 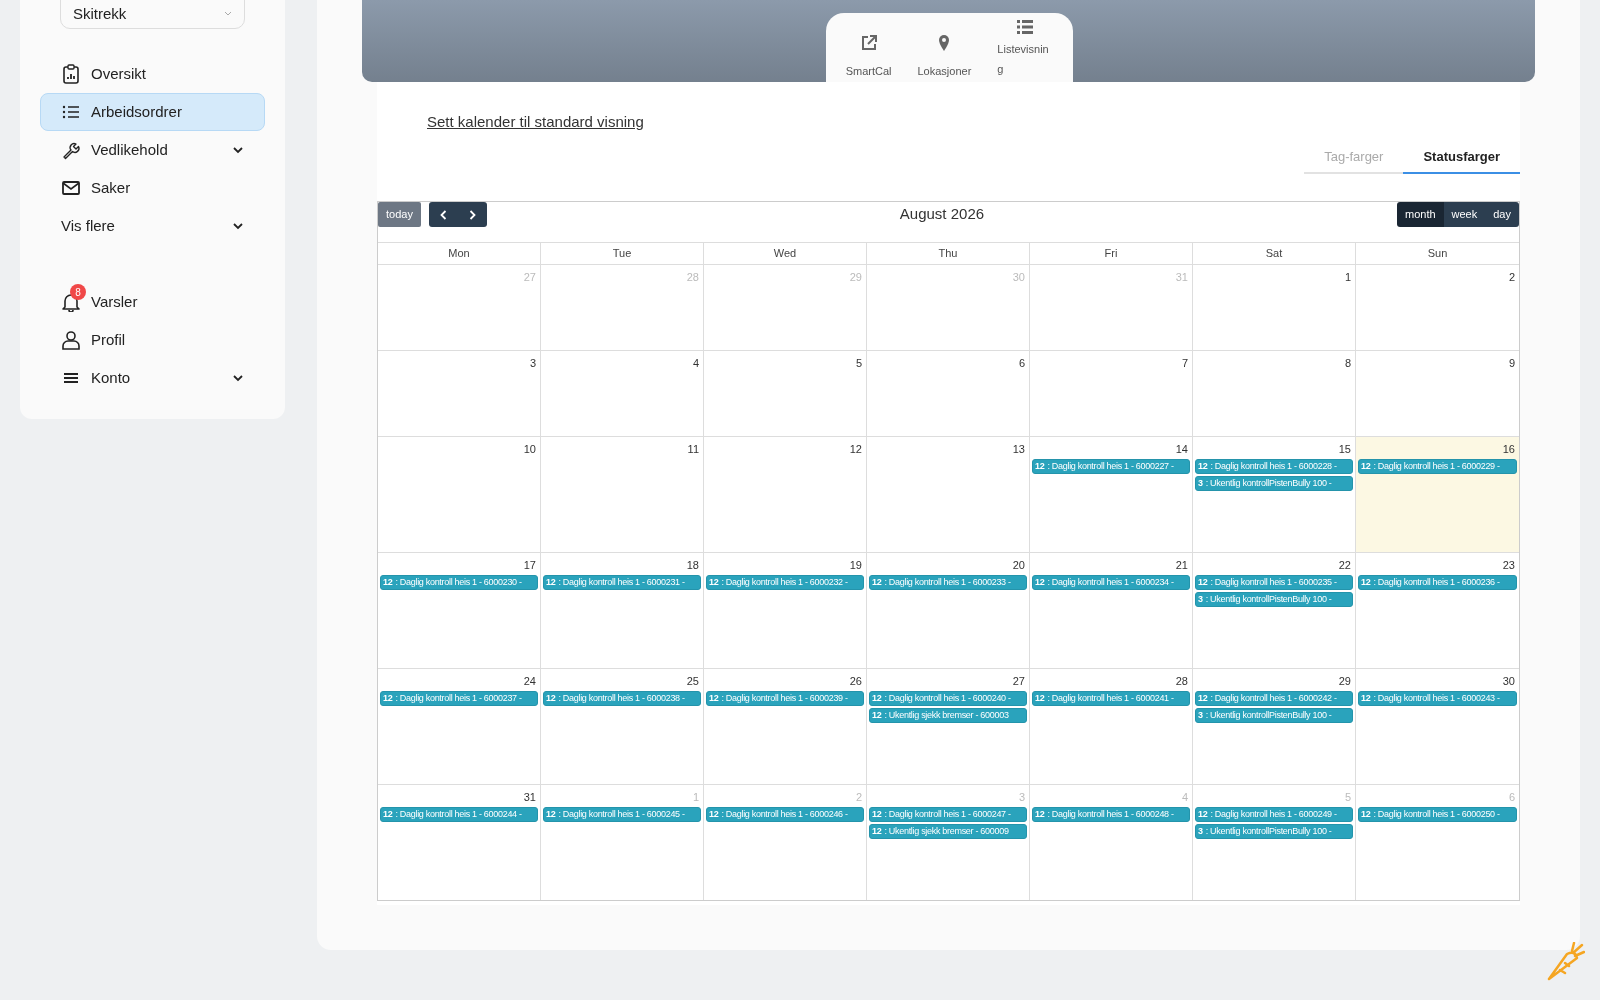 I want to click on nav-item: Oversikt, so click(x=152, y=74).